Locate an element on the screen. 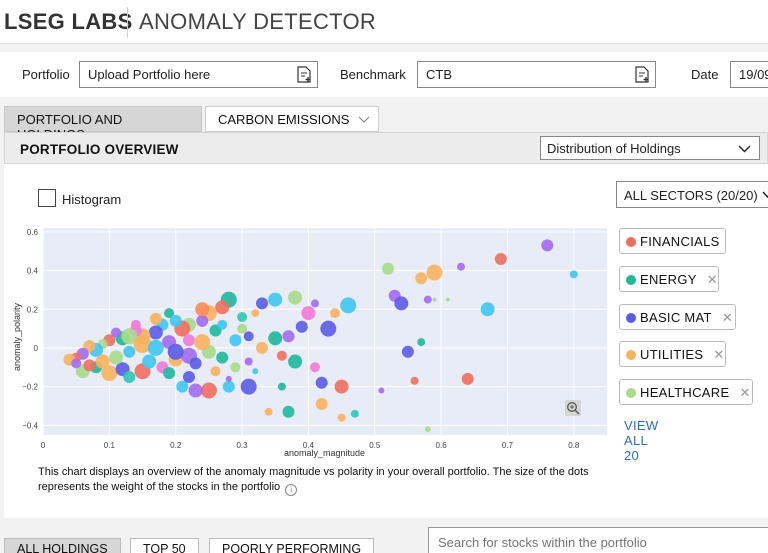  histogram-checkbox is located at coordinates (47, 198).